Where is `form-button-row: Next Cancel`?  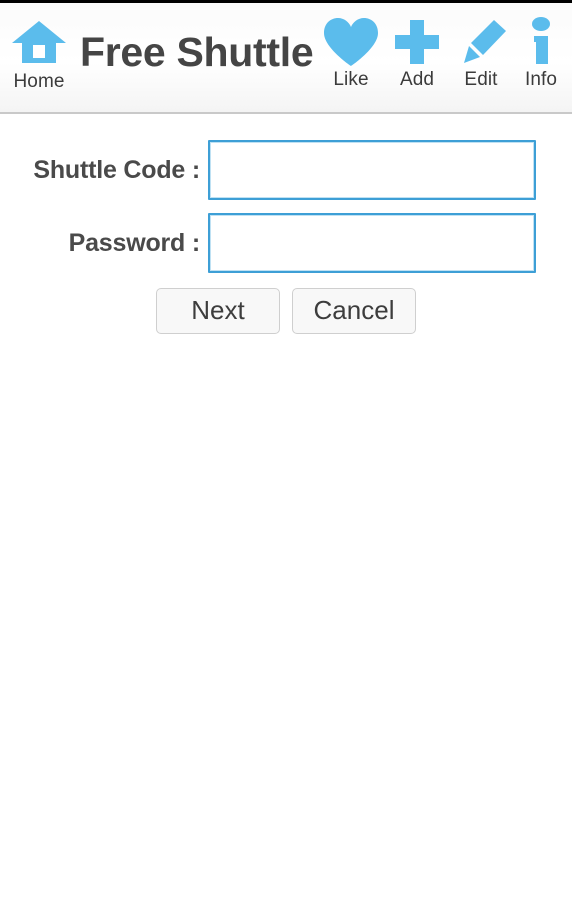 form-button-row: Next Cancel is located at coordinates (286, 311).